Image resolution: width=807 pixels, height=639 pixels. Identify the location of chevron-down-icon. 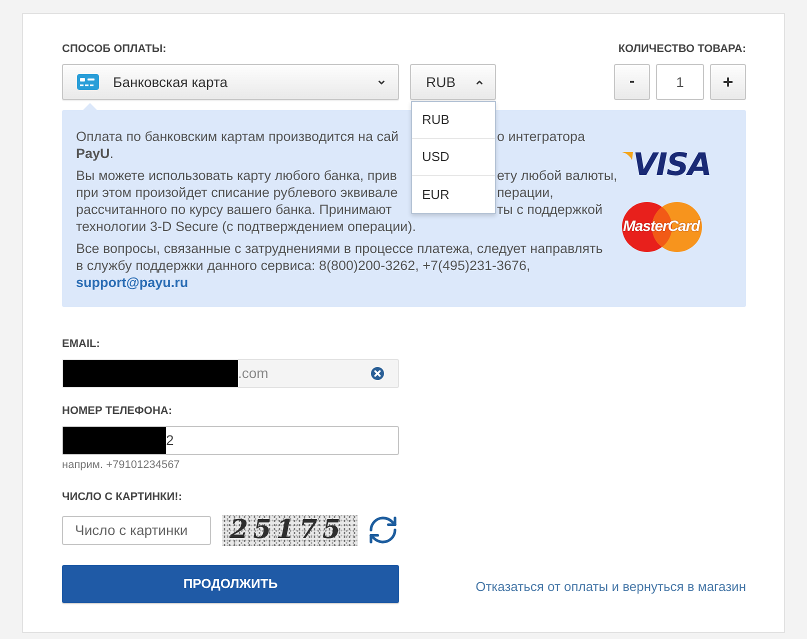
(381, 82).